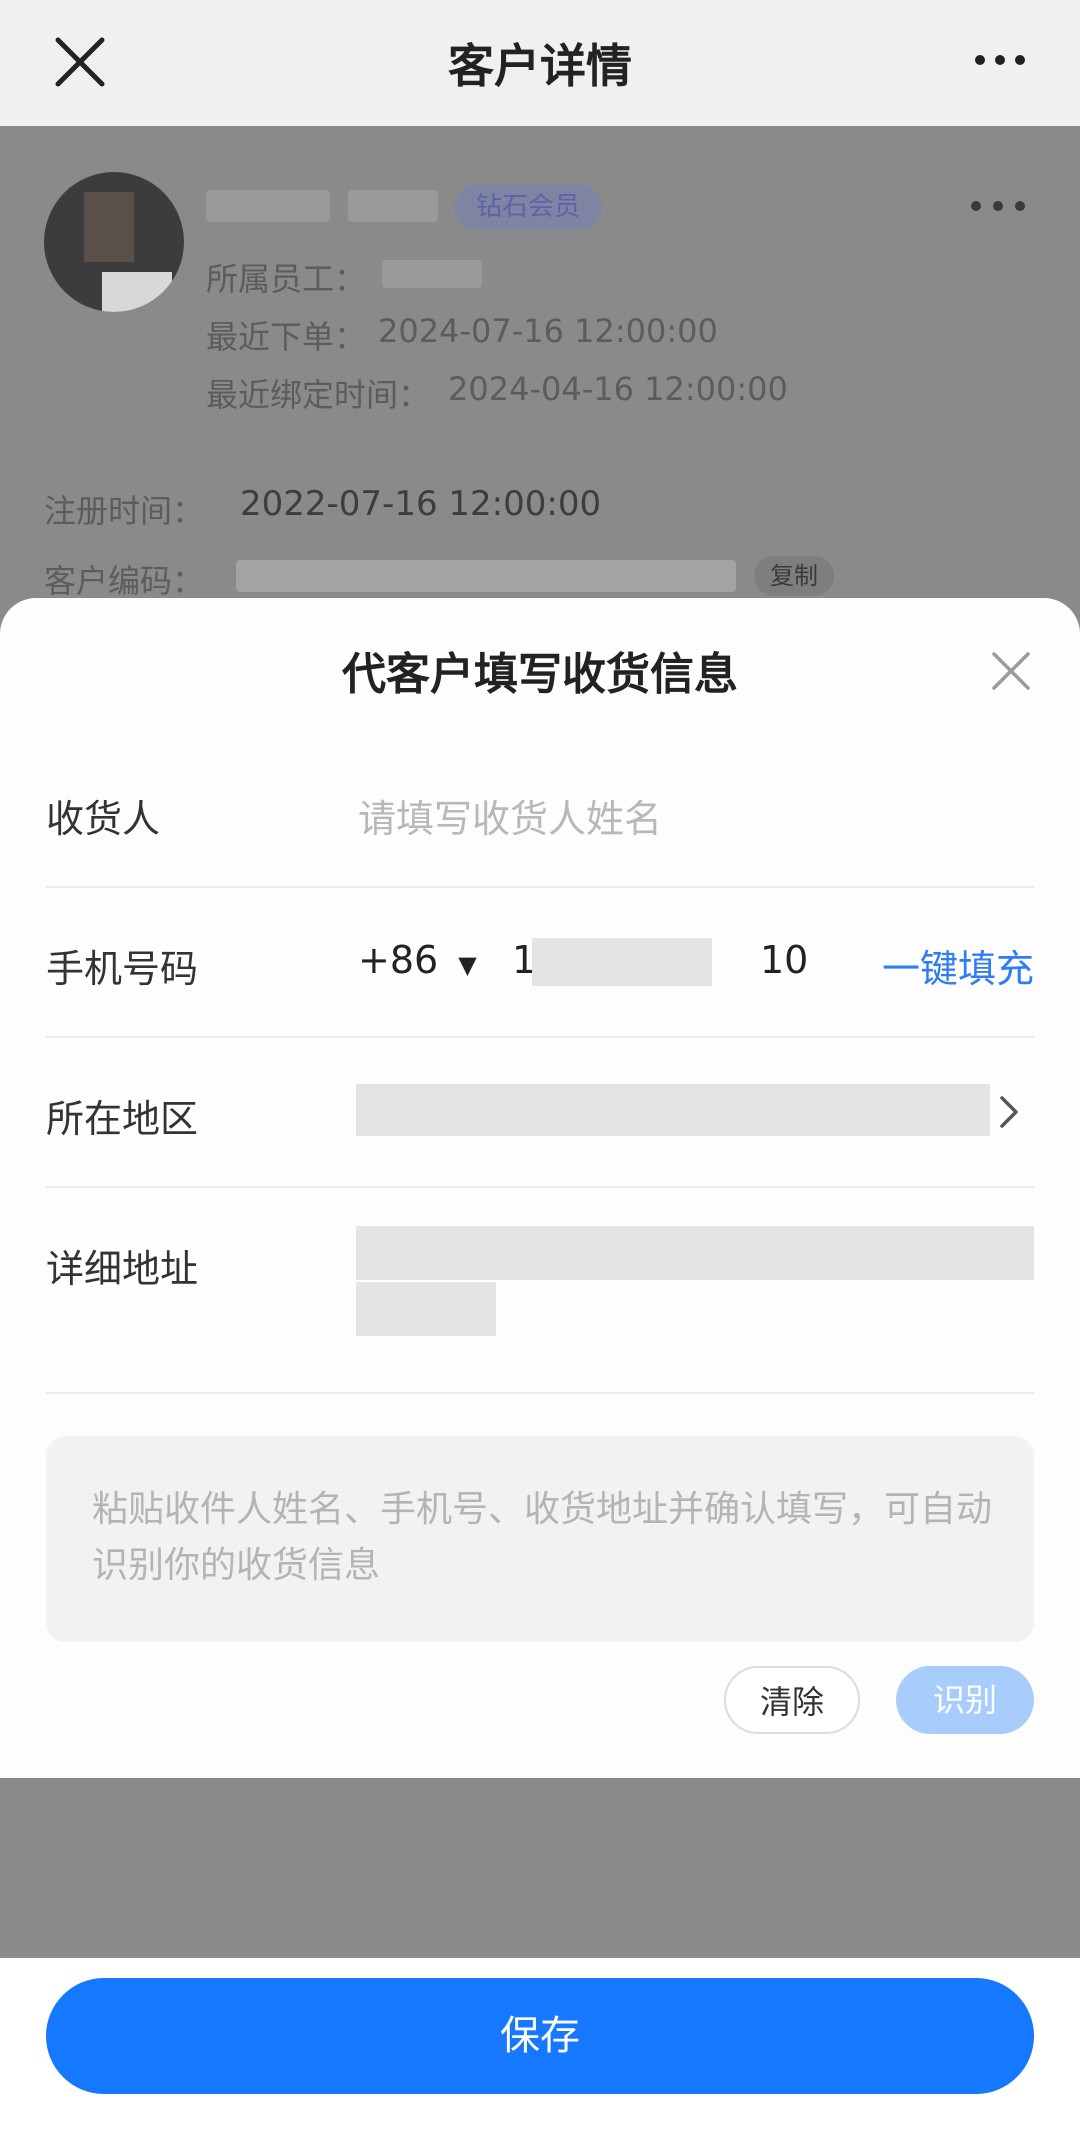 The image size is (1080, 2155). Describe the element at coordinates (286, 337) in the screenshot. I see `last-order-label: 最近下单：` at that location.